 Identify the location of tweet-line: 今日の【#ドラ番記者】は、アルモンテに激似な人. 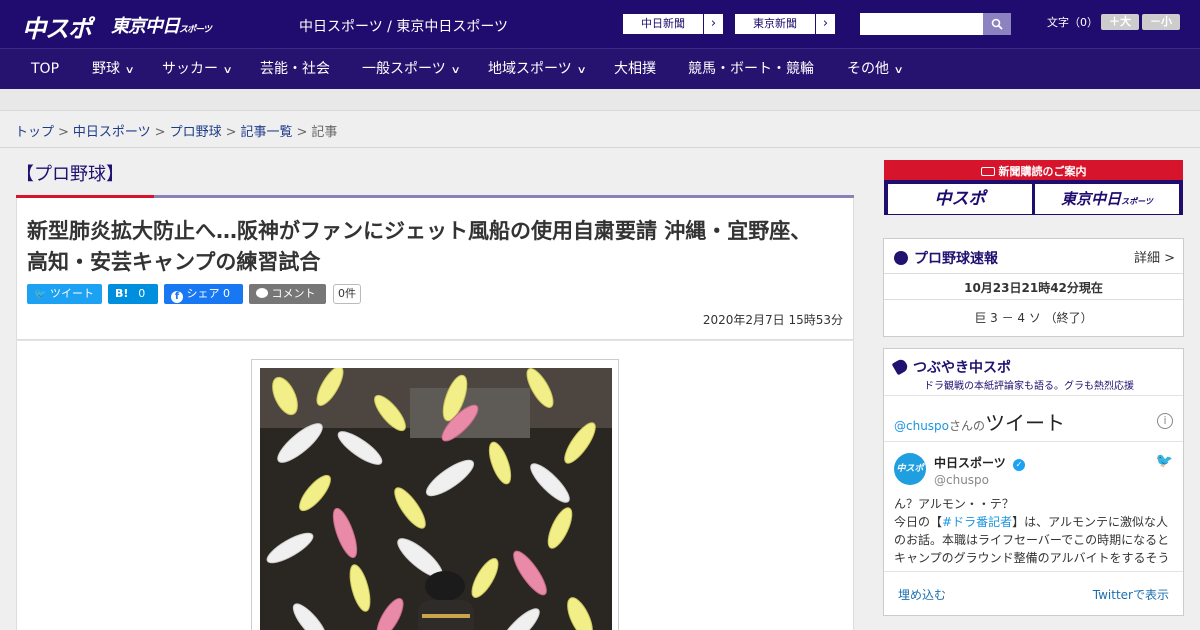
(1036, 522).